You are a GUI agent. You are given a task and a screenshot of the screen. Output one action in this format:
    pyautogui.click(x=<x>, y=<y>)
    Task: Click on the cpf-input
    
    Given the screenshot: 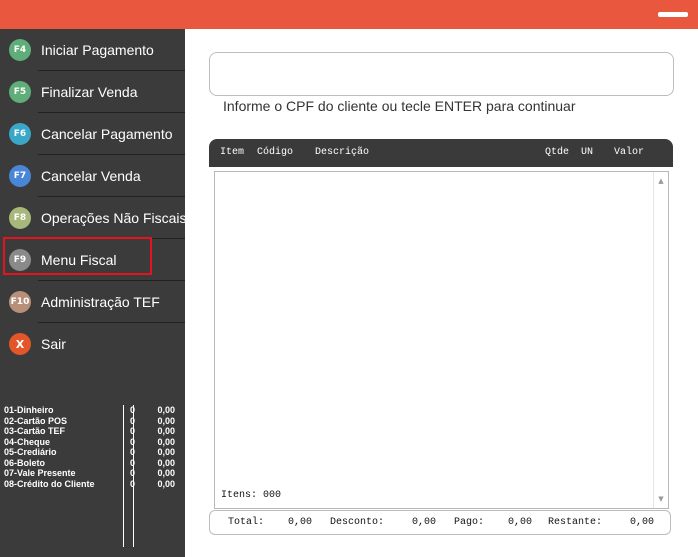 What is the action you would take?
    pyautogui.click(x=441, y=74)
    